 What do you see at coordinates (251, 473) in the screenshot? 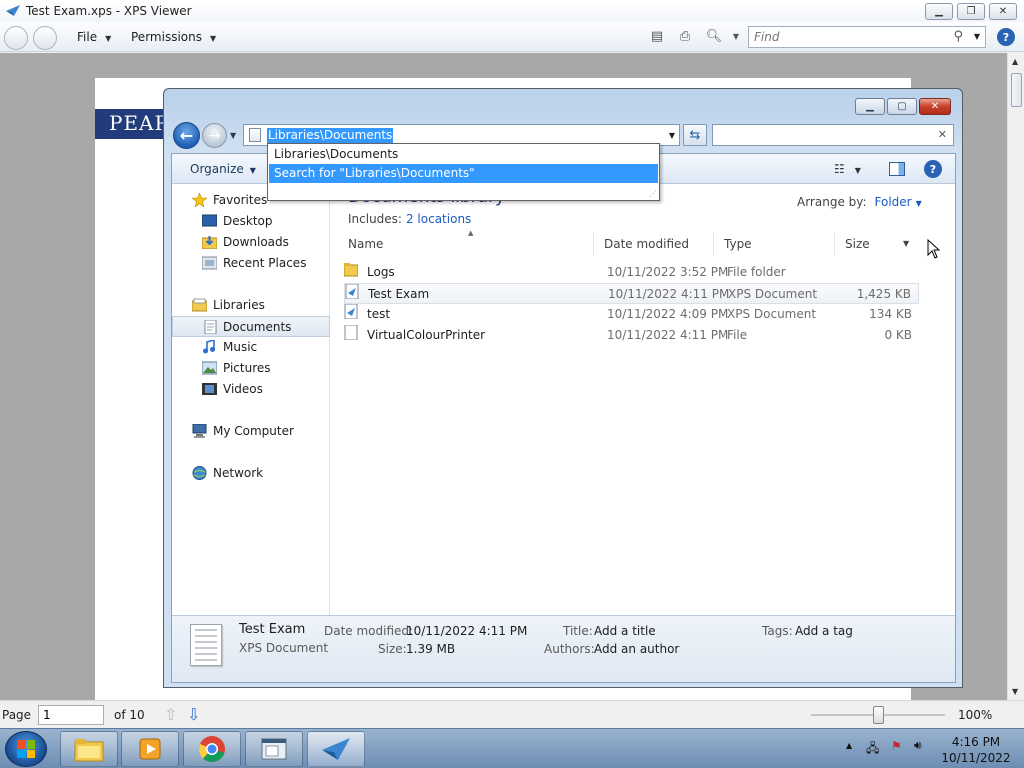
I see `nav-network: Network` at bounding box center [251, 473].